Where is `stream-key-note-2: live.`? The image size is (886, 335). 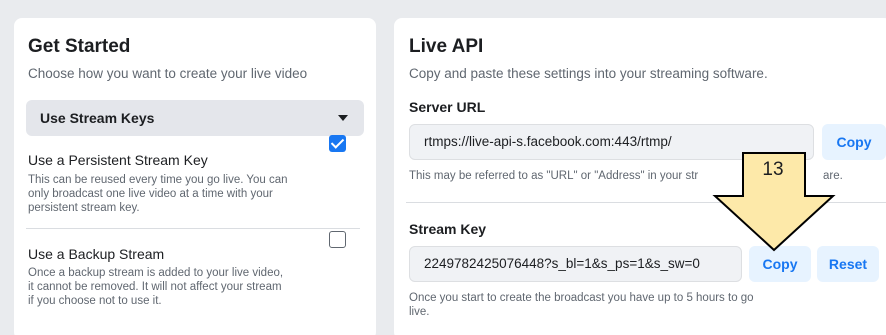
stream-key-note-2: live. is located at coordinates (419, 312).